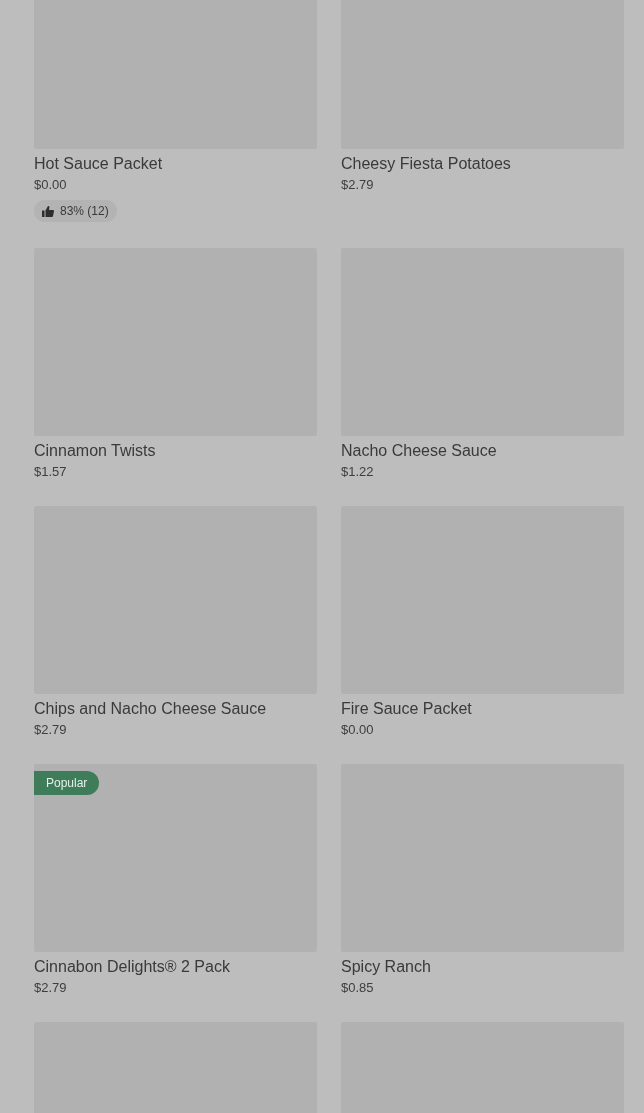 This screenshot has width=644, height=1113. What do you see at coordinates (48, 211) in the screenshot?
I see `thumbs-up-icon` at bounding box center [48, 211].